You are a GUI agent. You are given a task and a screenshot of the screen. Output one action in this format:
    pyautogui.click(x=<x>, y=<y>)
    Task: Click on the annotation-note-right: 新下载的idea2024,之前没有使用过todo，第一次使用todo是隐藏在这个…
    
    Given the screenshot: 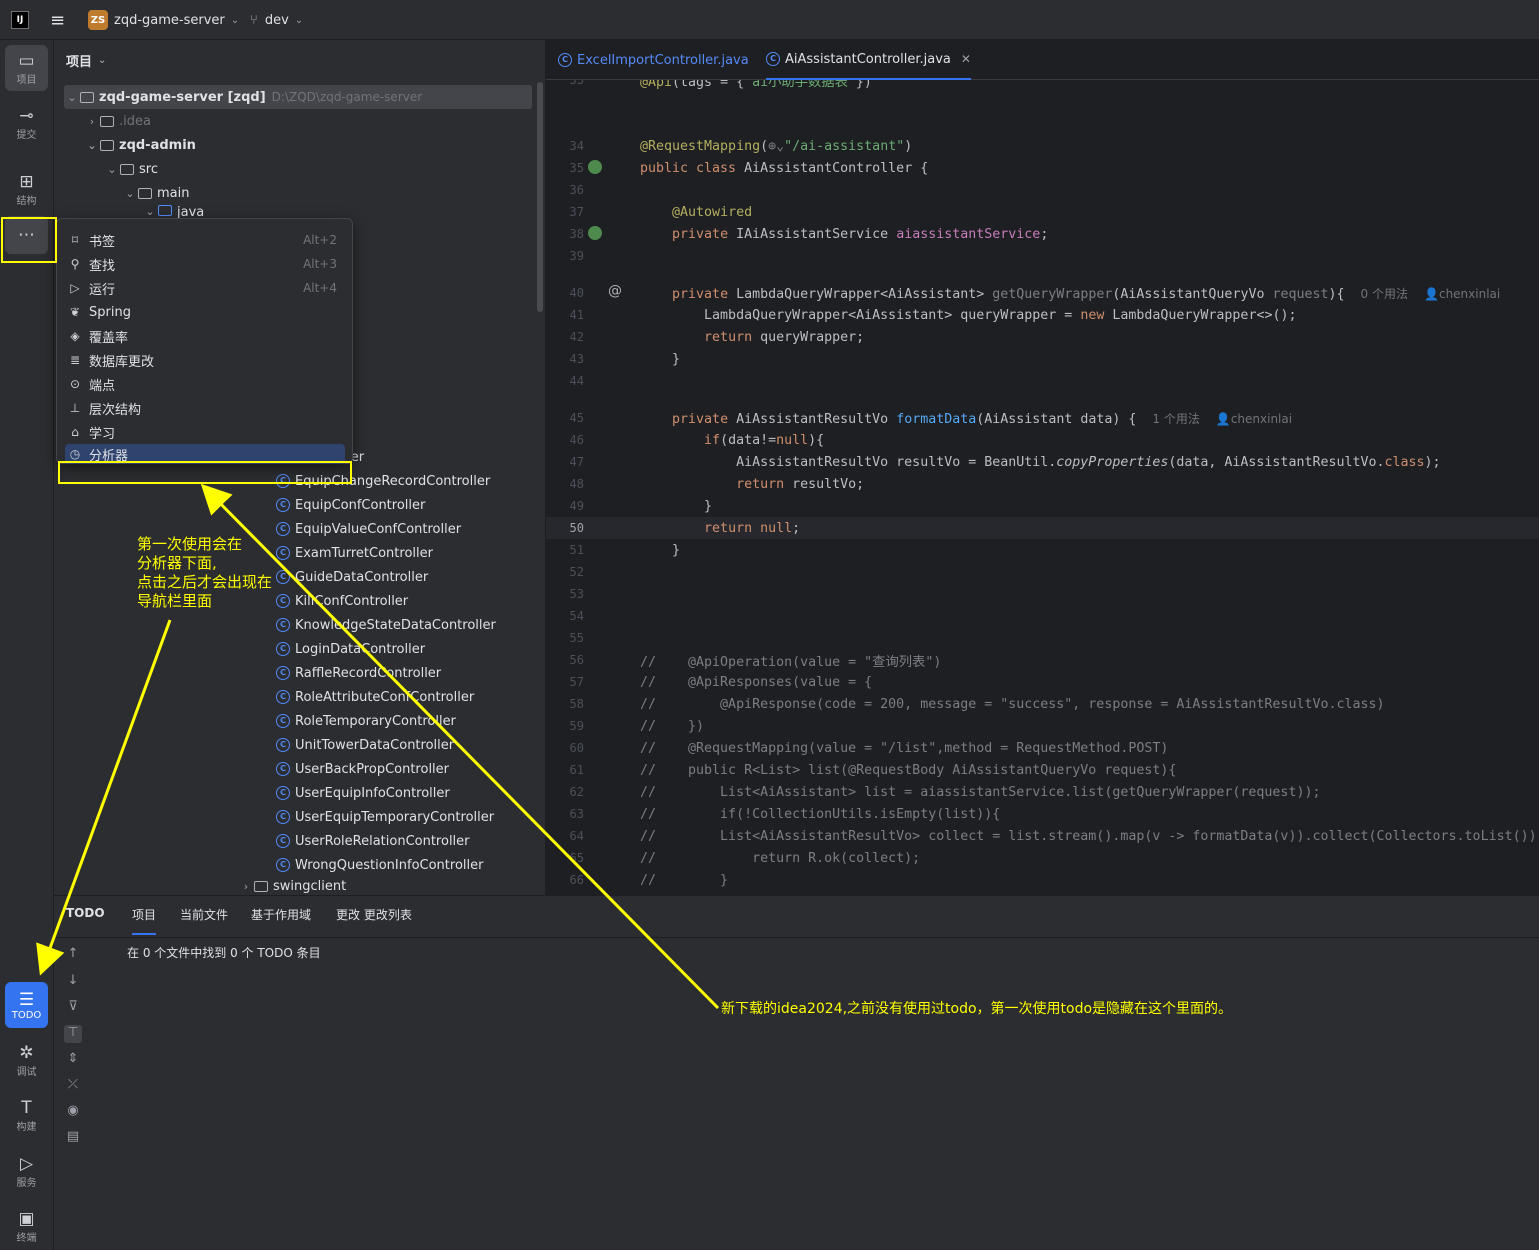 What is the action you would take?
    pyautogui.click(x=977, y=1009)
    